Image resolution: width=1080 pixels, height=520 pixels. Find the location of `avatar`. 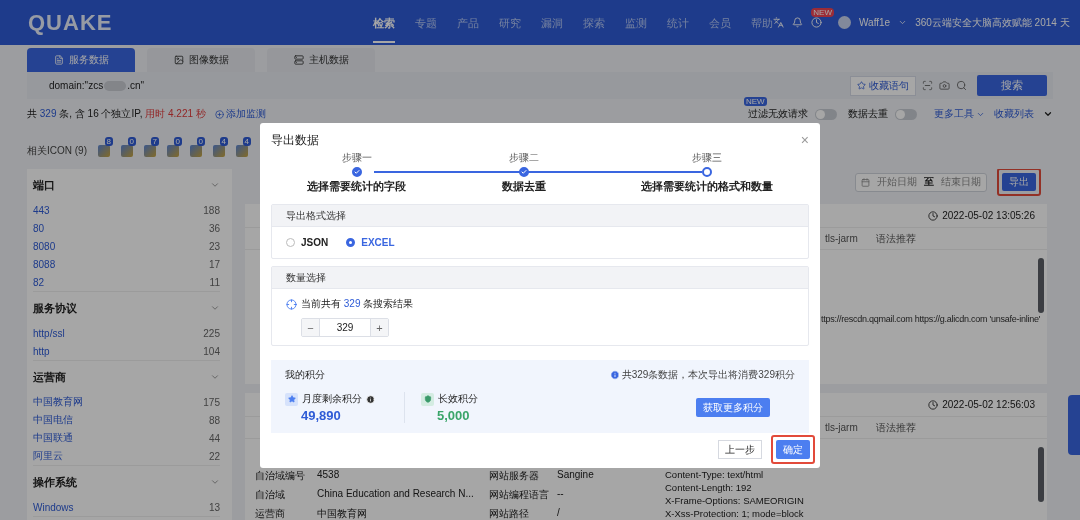

avatar is located at coordinates (844, 22).